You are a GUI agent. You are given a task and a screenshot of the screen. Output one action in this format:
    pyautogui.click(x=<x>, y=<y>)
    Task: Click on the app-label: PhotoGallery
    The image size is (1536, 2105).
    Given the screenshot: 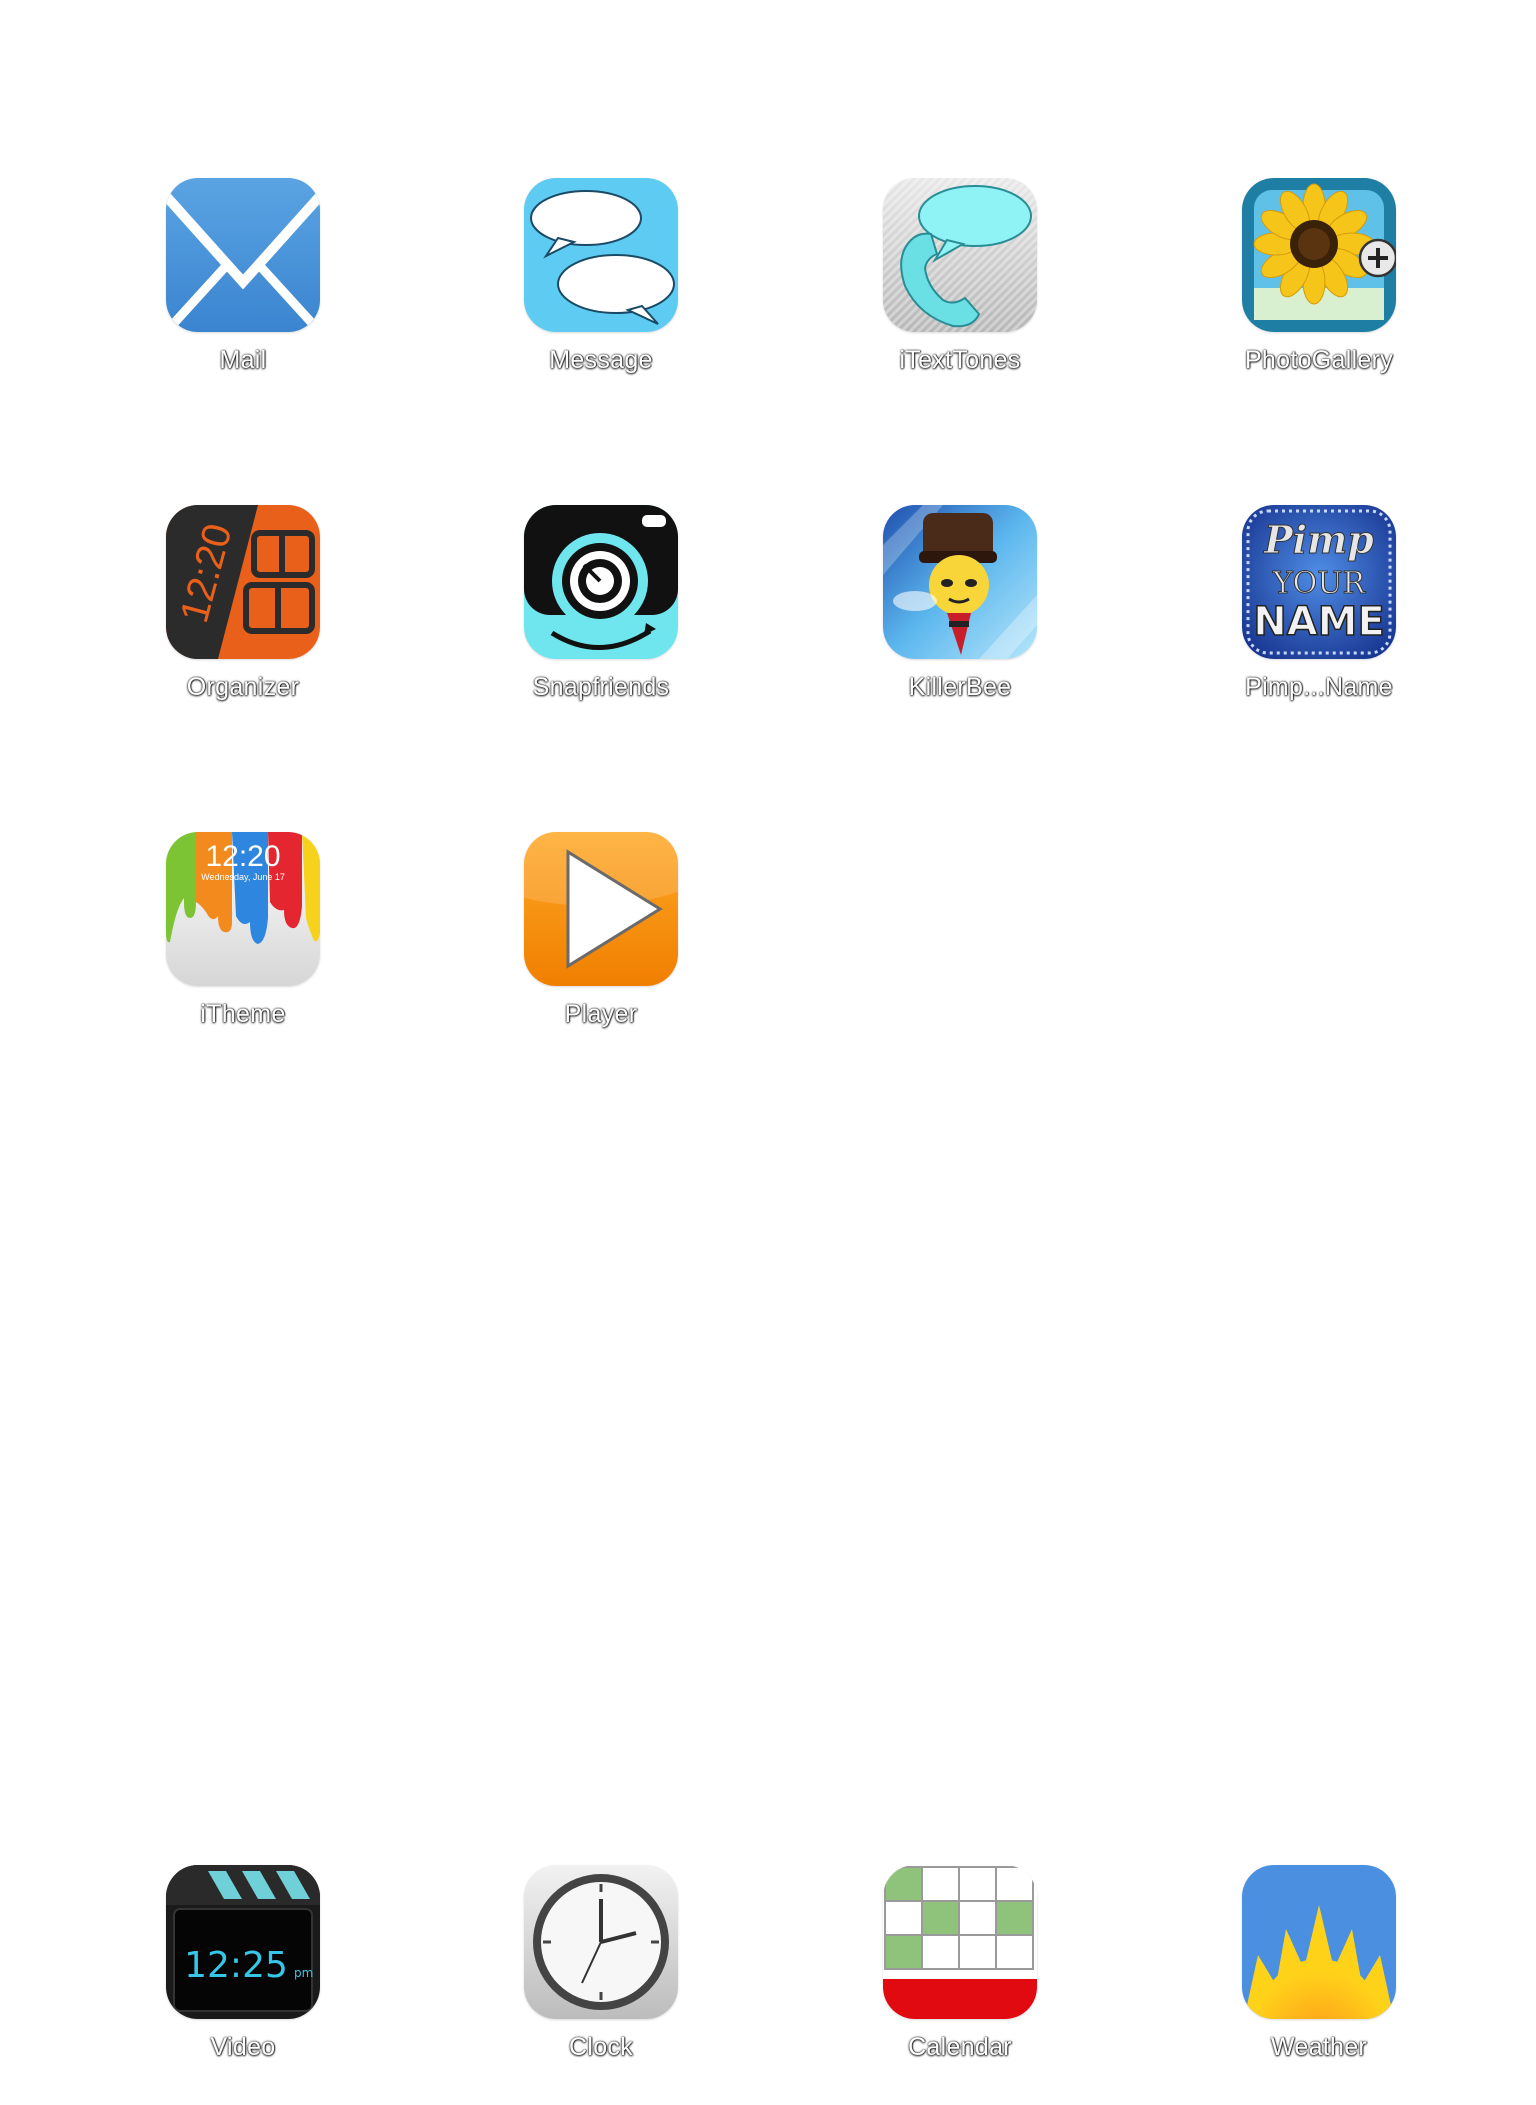 What is the action you would take?
    pyautogui.click(x=1319, y=360)
    